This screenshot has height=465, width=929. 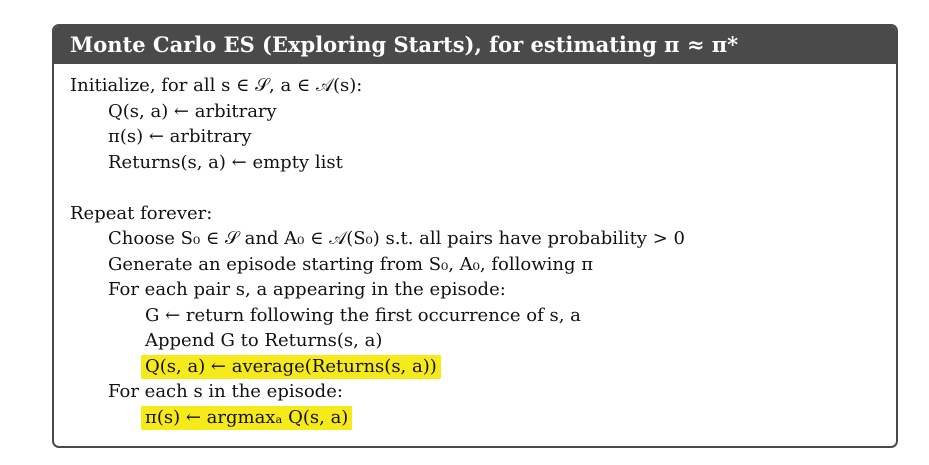 I want to click on q-update-highlight: Q(s, a) ← average(Returns(s, a)), so click(x=291, y=366).